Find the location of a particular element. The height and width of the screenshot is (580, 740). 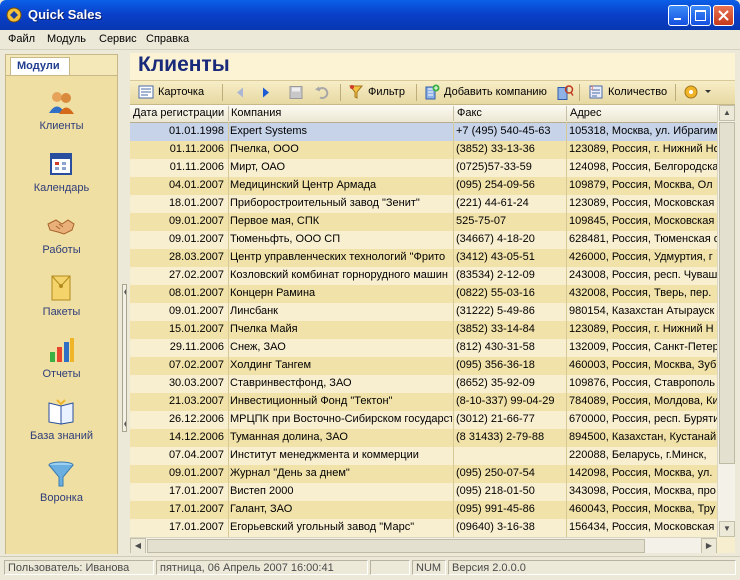

cell-address: 670000, Россия, респ. Бурятия is located at coordinates (643, 419).